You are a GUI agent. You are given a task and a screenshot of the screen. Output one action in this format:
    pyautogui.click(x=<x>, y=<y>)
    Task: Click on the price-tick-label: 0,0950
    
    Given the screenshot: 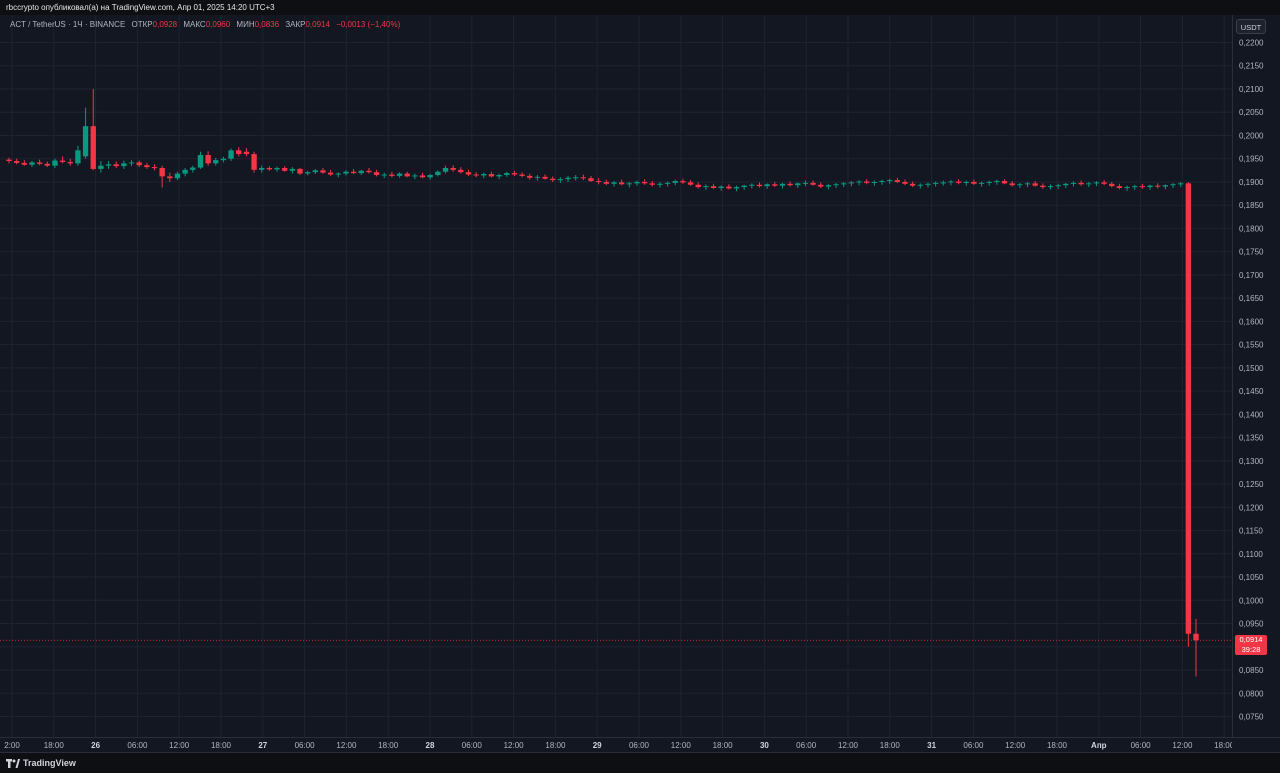 What is the action you would take?
    pyautogui.click(x=1251, y=624)
    